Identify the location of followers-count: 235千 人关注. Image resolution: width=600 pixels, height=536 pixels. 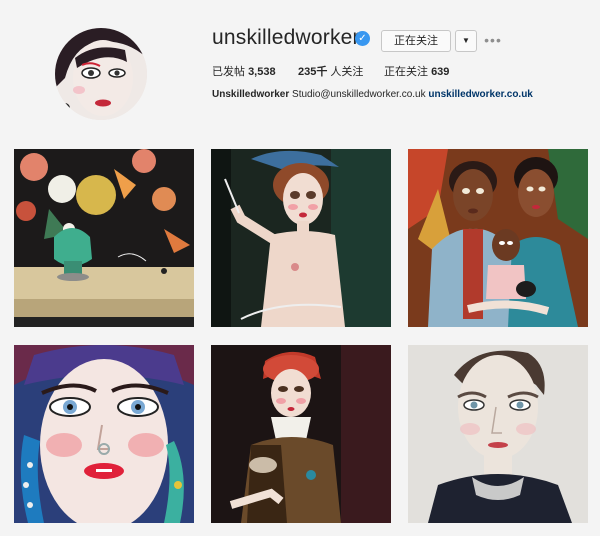
(330, 71).